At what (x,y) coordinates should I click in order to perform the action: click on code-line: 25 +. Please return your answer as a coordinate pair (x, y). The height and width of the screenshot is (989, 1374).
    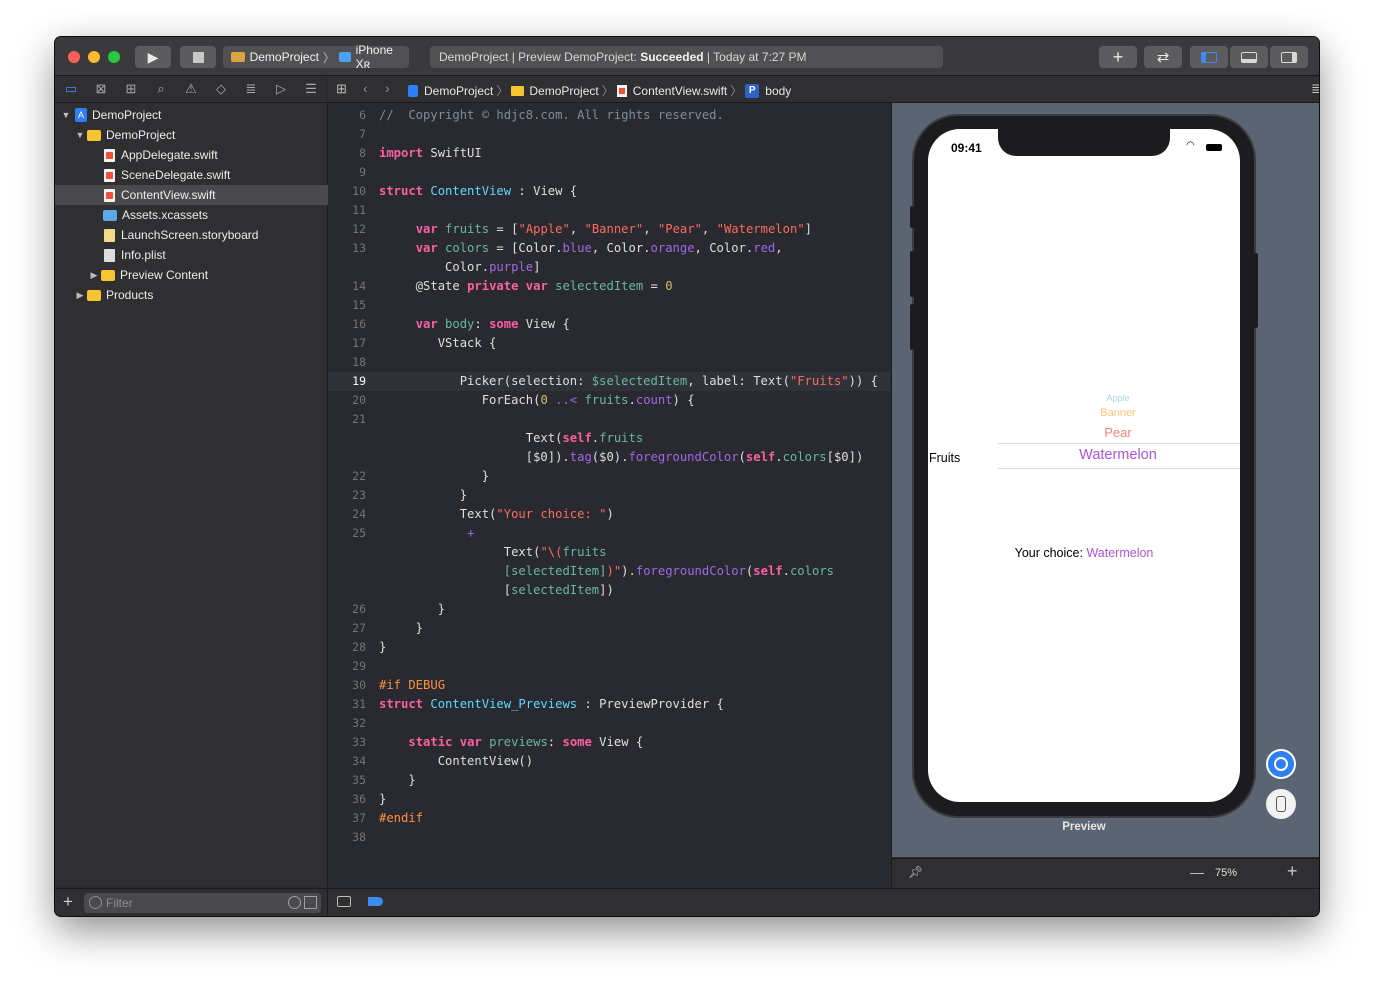
    Looking at the image, I should click on (609, 533).